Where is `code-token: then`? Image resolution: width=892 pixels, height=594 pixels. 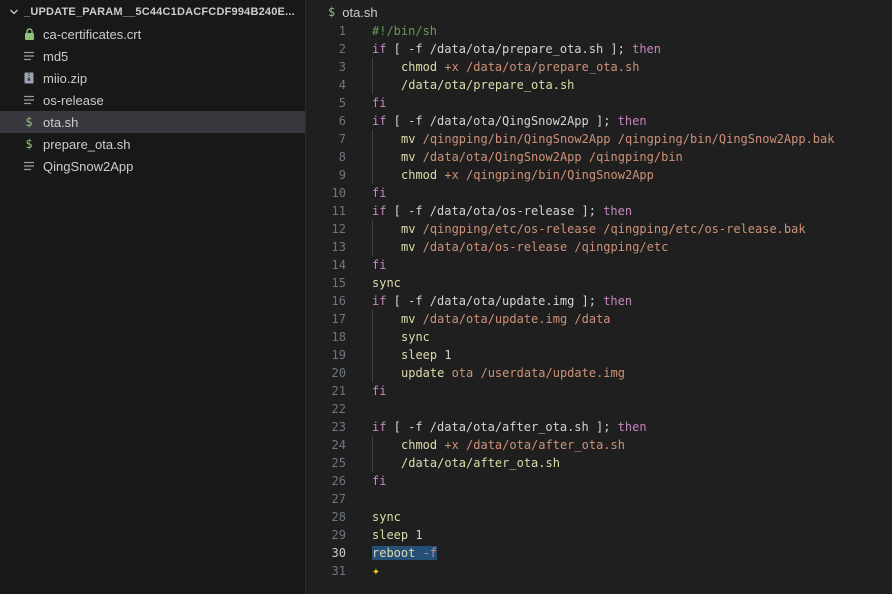
code-token: then is located at coordinates (646, 49).